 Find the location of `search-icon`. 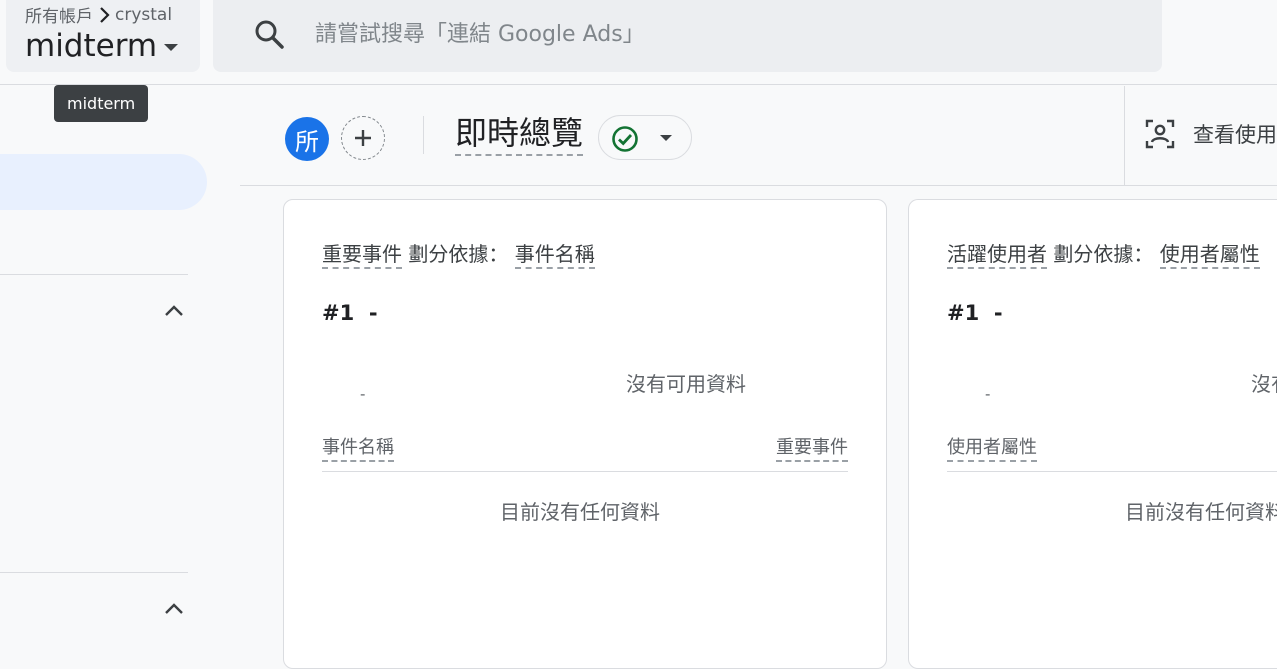

search-icon is located at coordinates (269, 34).